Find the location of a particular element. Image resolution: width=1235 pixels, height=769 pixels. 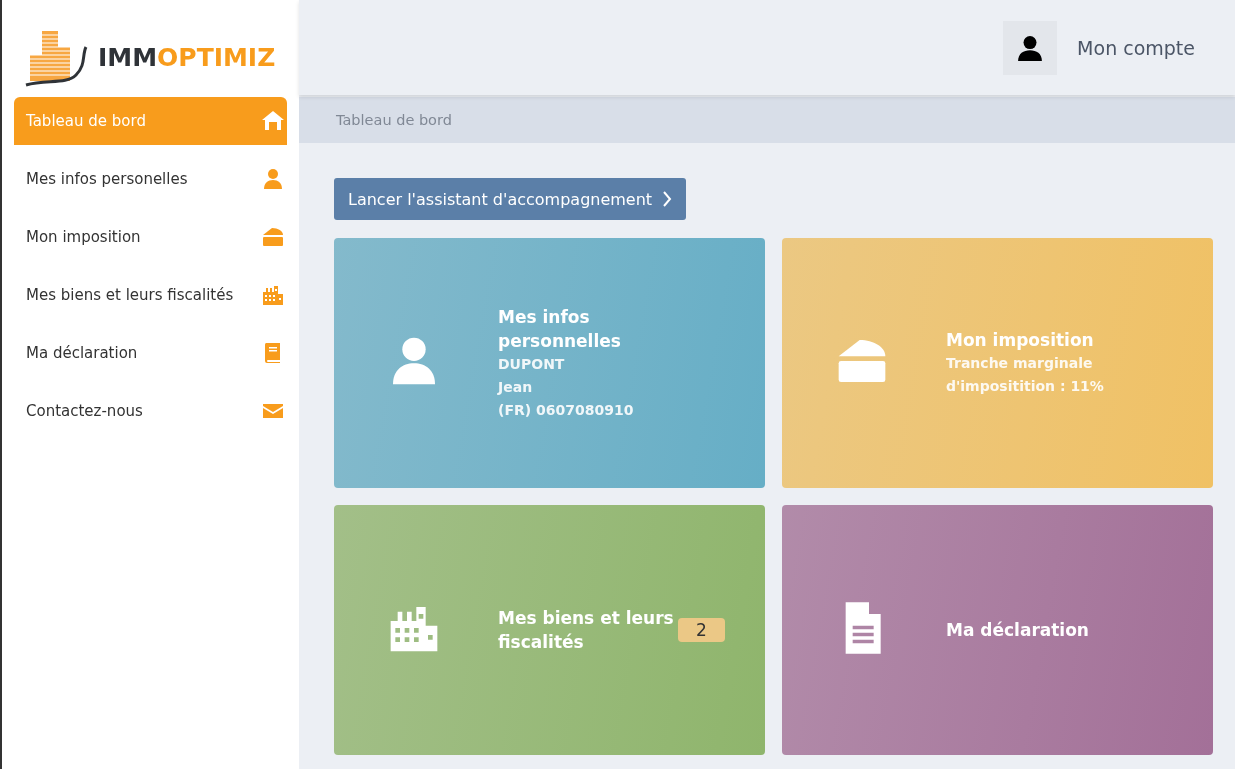

sidebar-item: Mes infos personelles is located at coordinates (150, 179).